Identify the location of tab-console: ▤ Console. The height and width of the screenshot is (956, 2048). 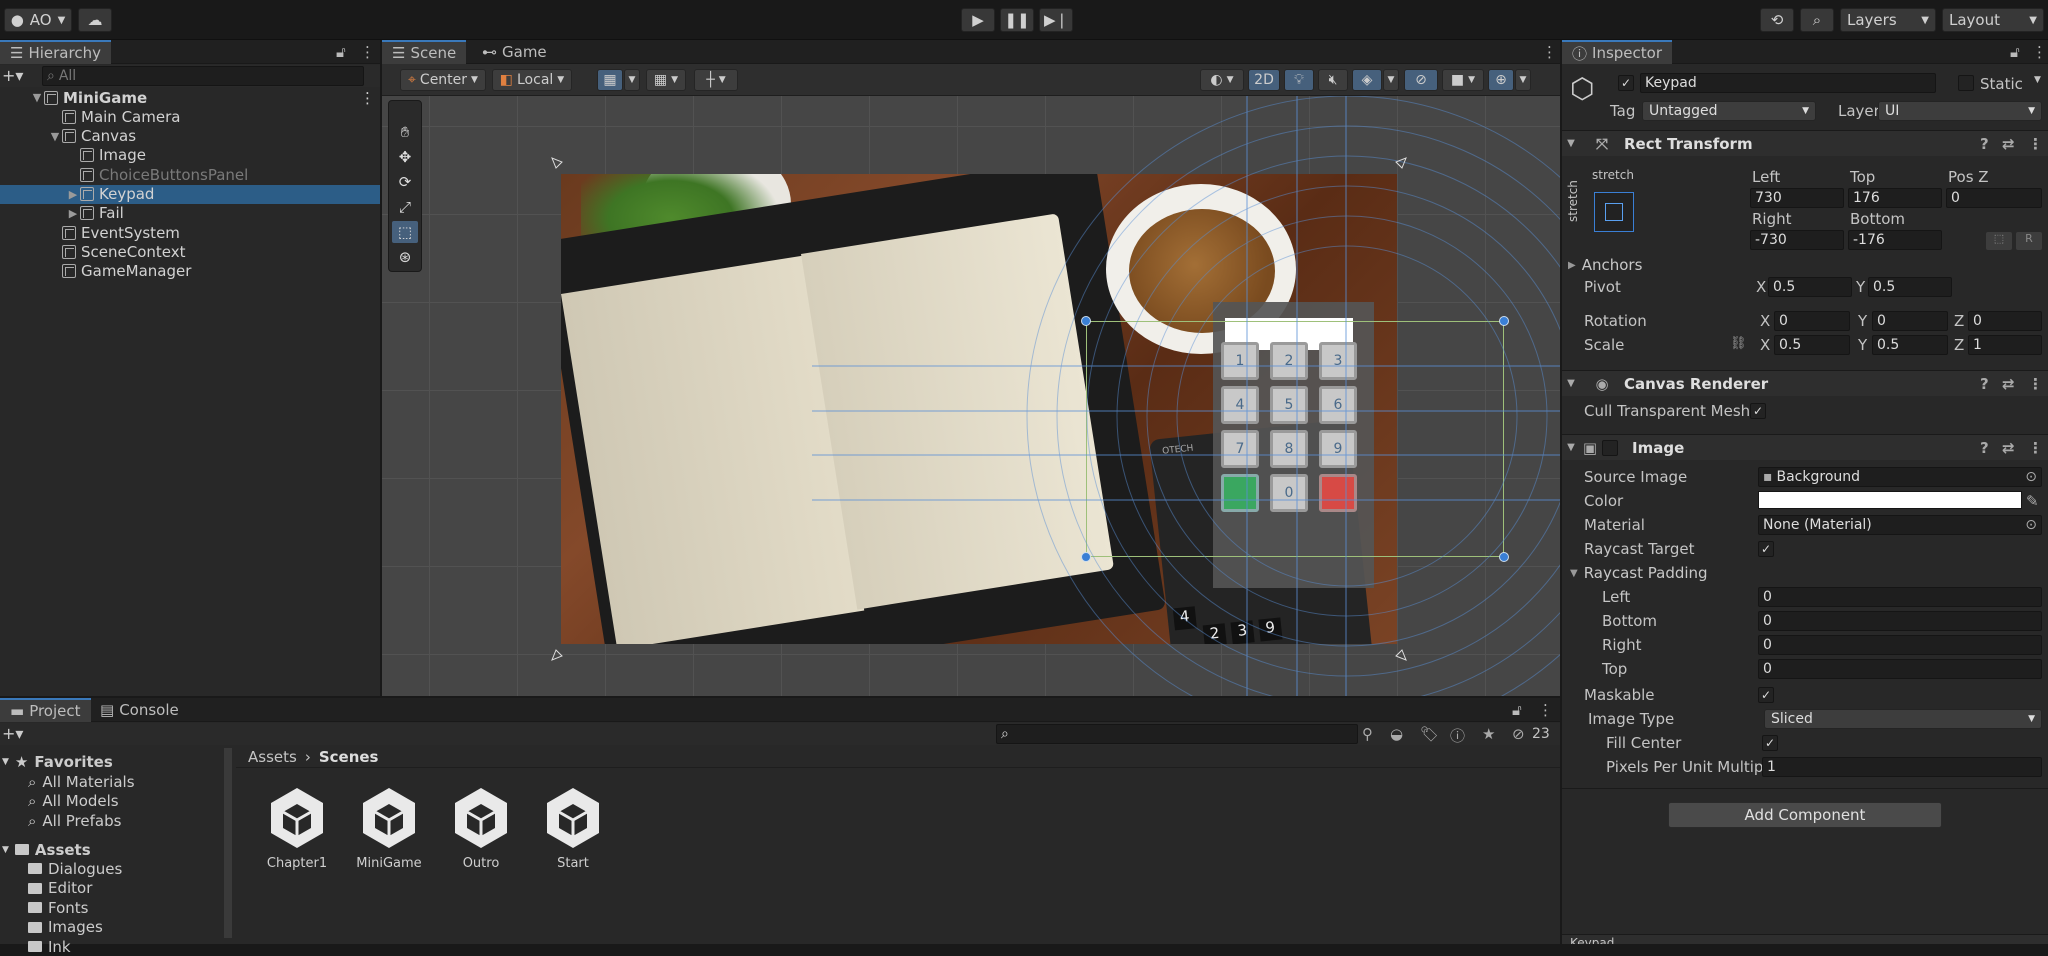
(139, 710).